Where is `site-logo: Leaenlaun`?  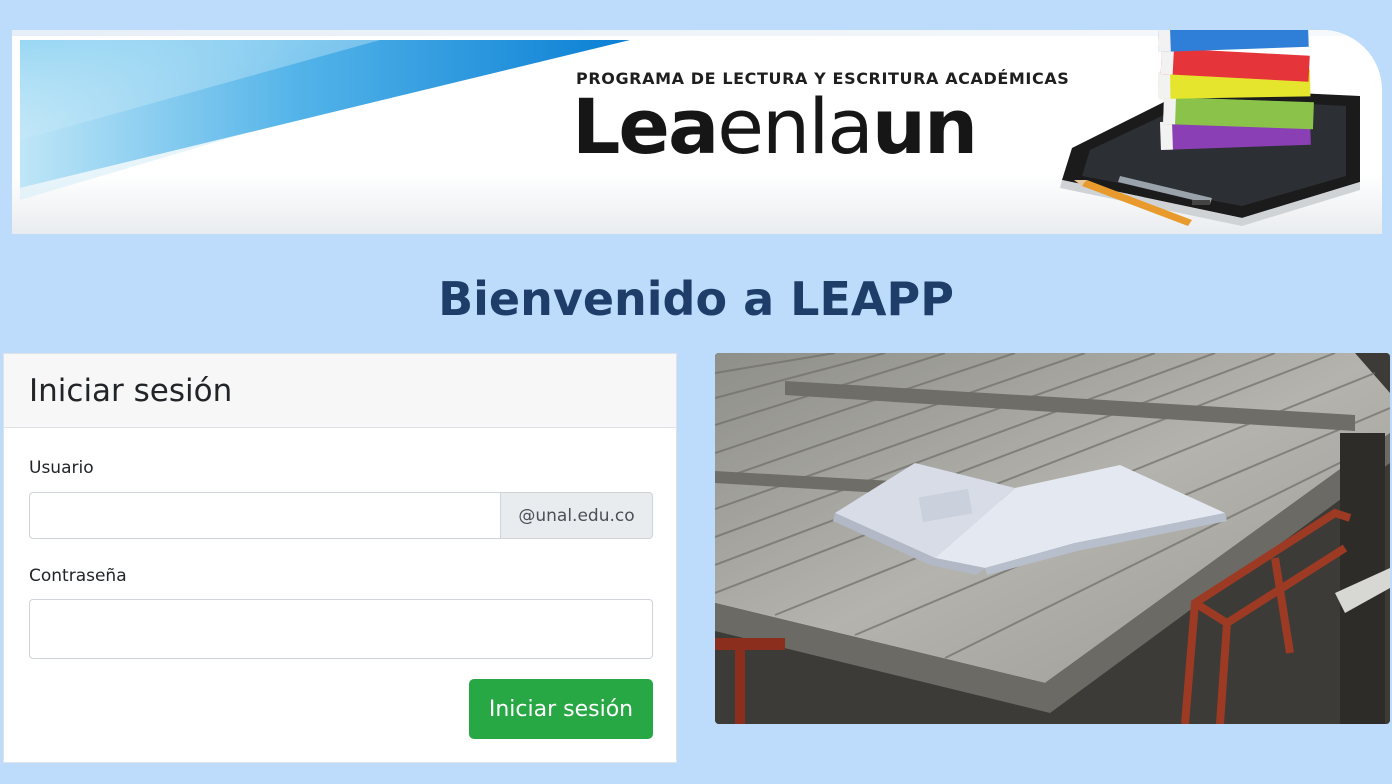
site-logo: Leaenlaun is located at coordinates (775, 127).